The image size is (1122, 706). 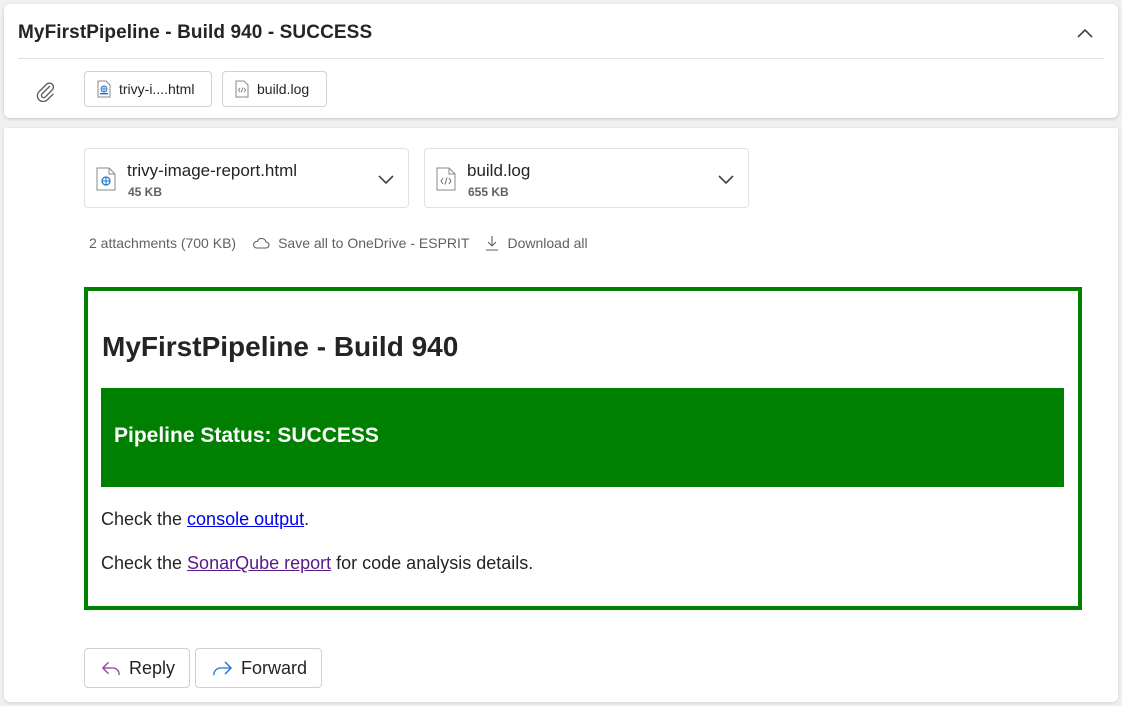 I want to click on chevron-up-icon, so click(x=1085, y=33).